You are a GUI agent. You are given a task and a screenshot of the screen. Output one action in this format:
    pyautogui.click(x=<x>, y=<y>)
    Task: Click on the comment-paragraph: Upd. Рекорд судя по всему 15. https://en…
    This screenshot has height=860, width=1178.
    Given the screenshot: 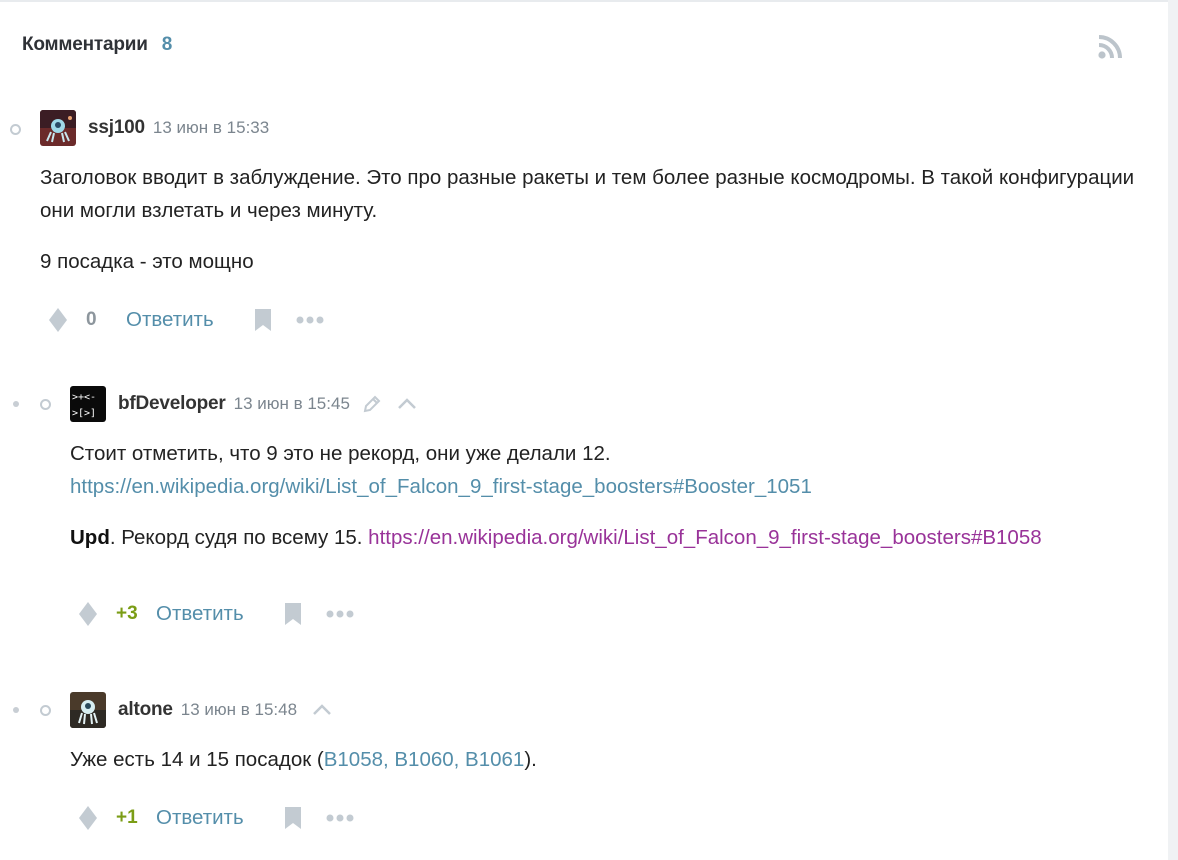 What is the action you would take?
    pyautogui.click(x=615, y=537)
    